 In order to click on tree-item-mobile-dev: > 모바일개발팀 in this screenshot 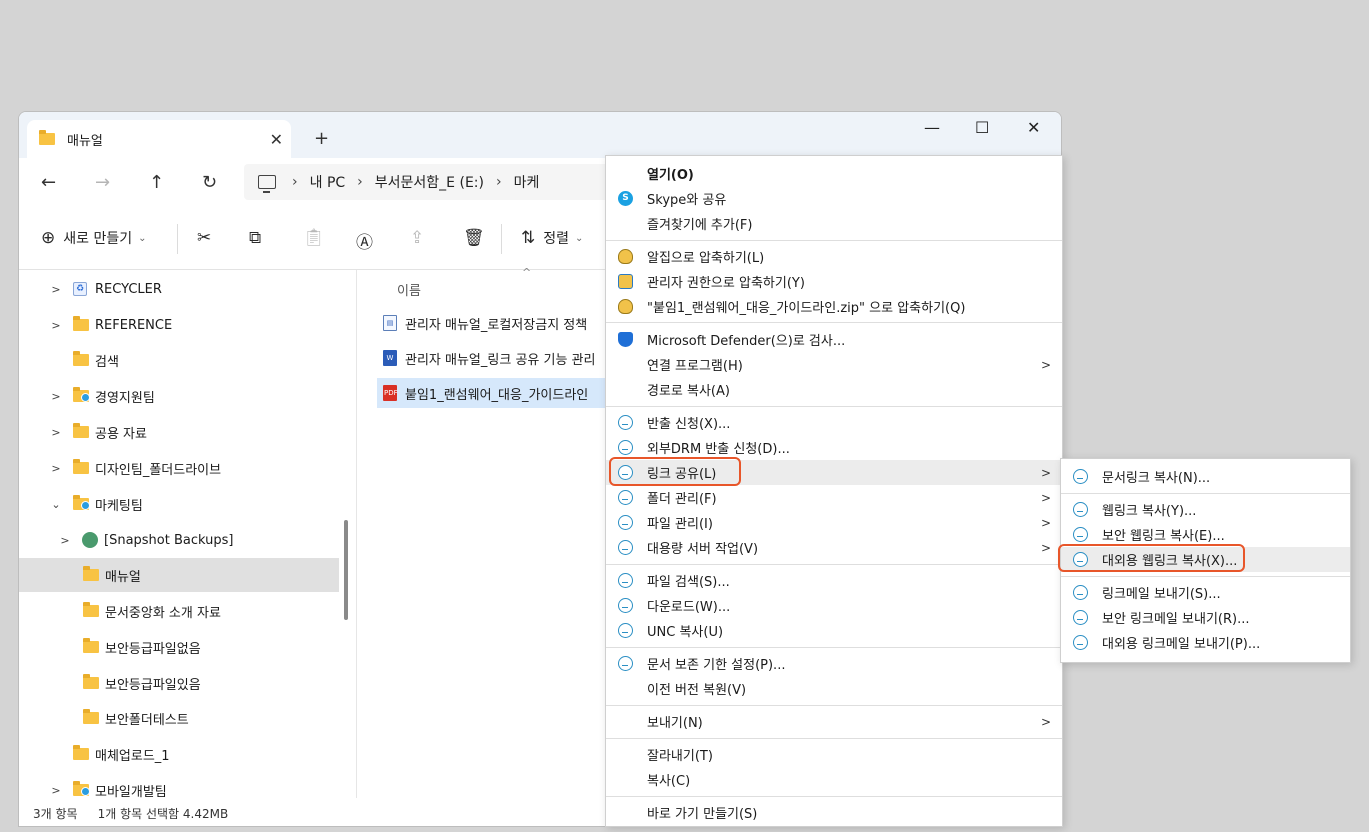, I will do `click(179, 785)`.